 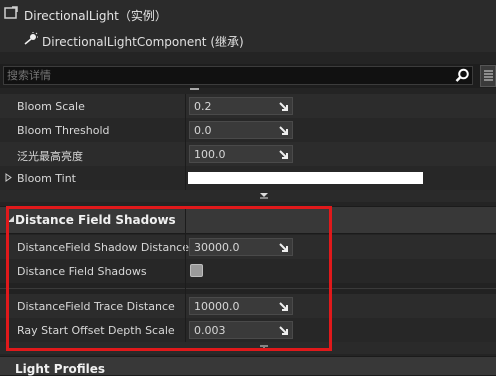 What do you see at coordinates (462, 75) in the screenshot?
I see `search-icon` at bounding box center [462, 75].